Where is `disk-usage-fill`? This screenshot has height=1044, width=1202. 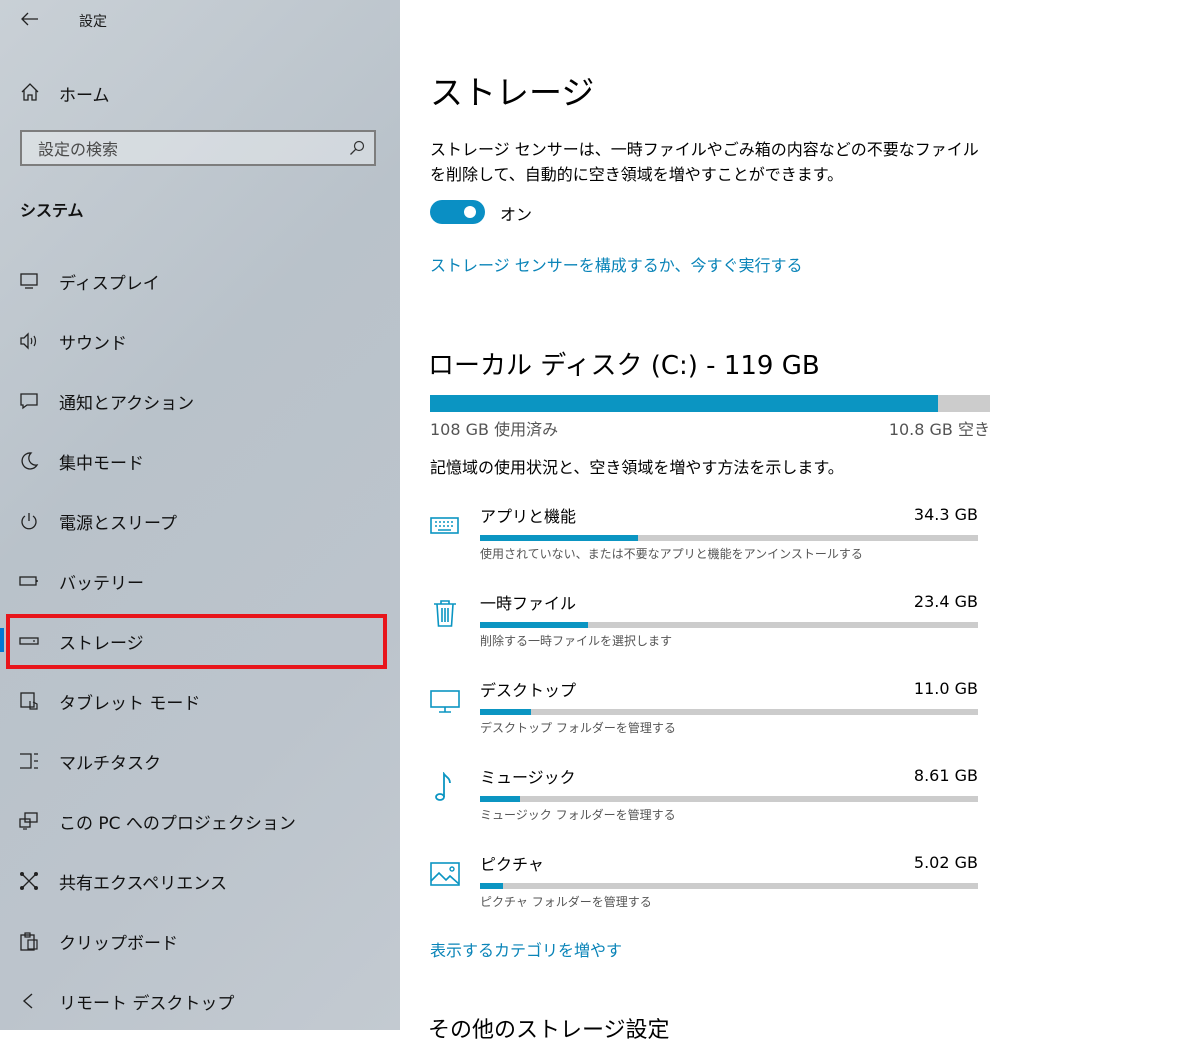 disk-usage-fill is located at coordinates (684, 403).